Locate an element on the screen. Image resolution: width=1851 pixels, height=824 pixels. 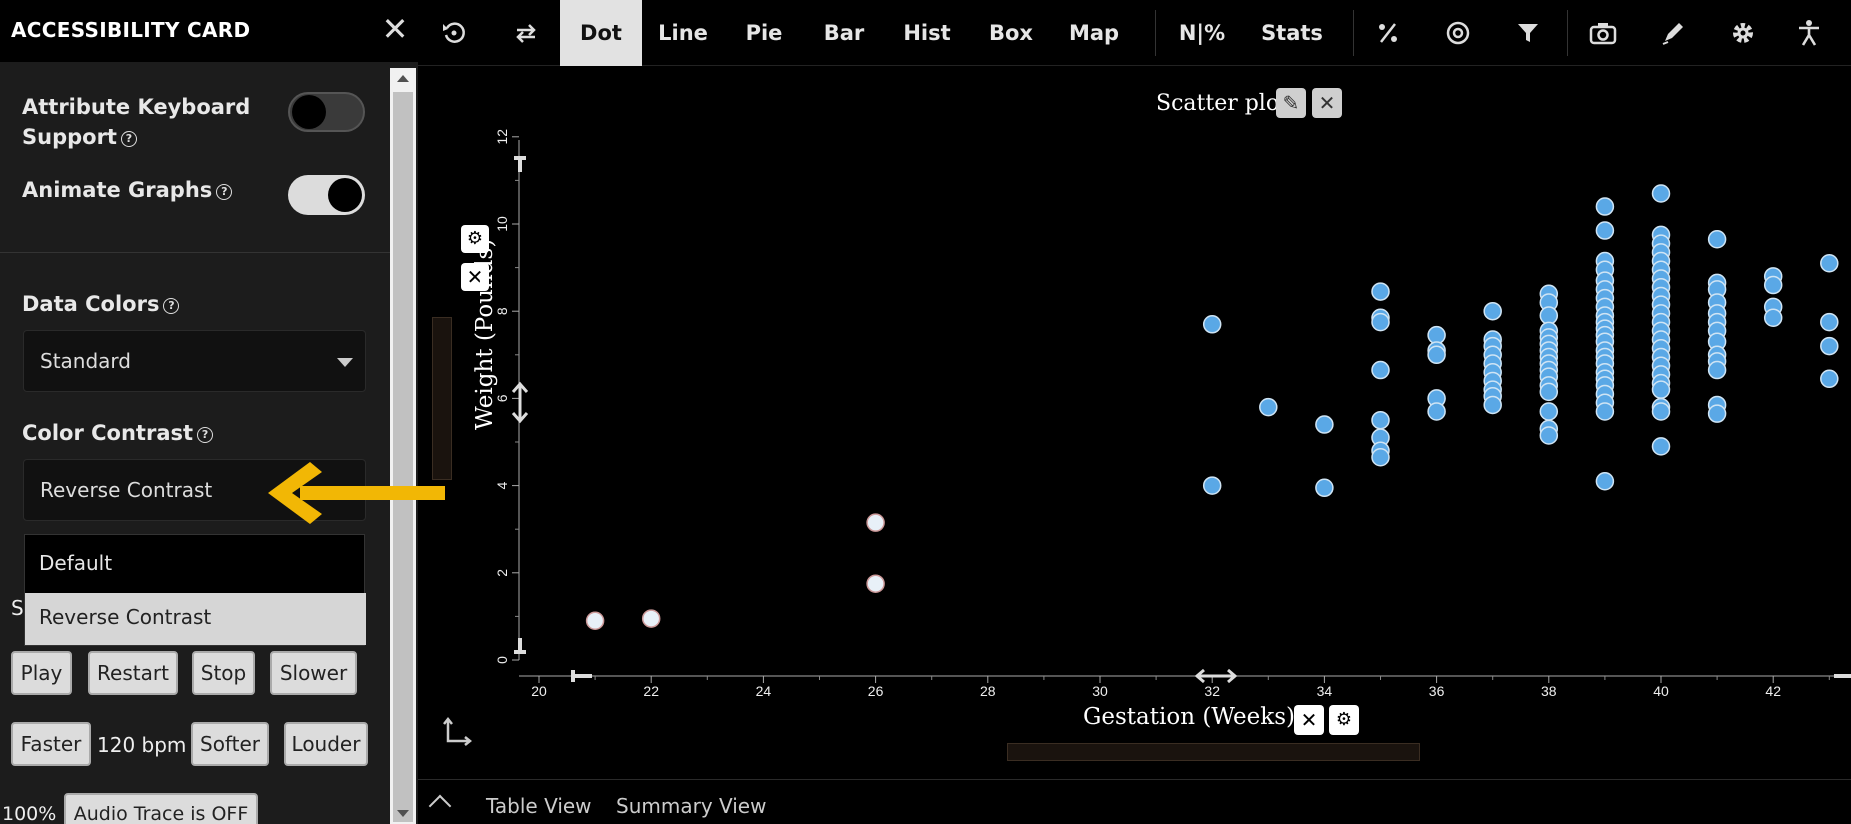
x-drop-zone is located at coordinates (1213, 752).